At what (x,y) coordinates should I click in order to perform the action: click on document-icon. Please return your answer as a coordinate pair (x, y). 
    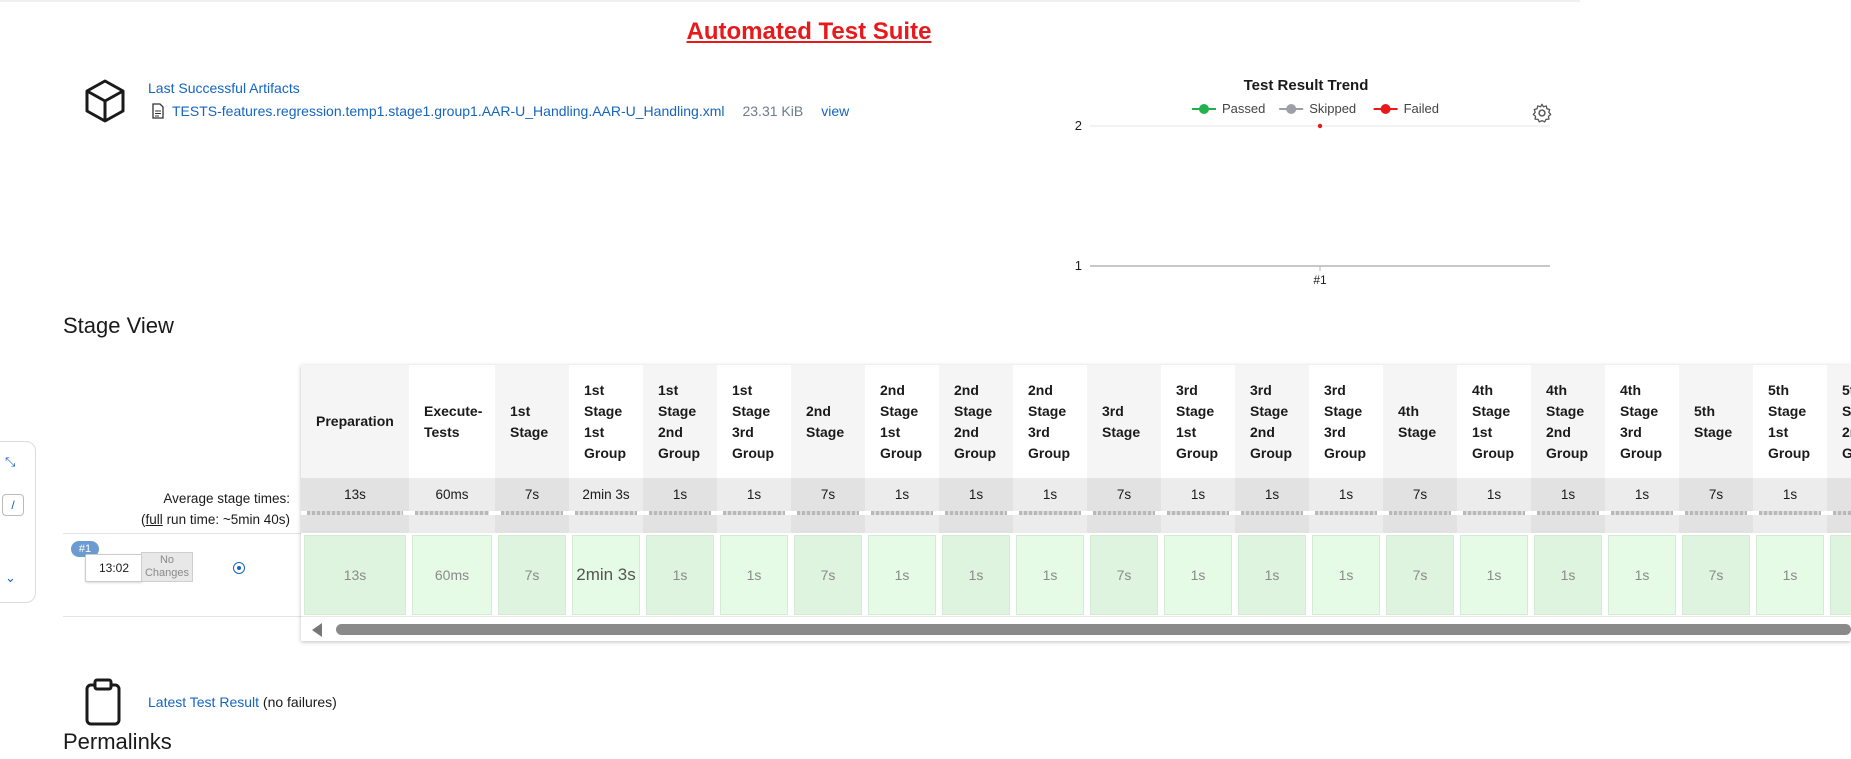
    Looking at the image, I should click on (158, 111).